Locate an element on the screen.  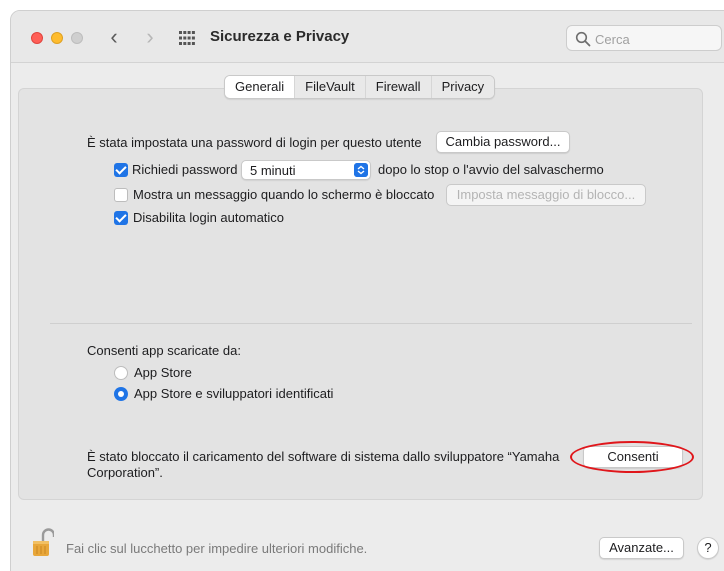
padlock-icon is located at coordinates (43, 543).